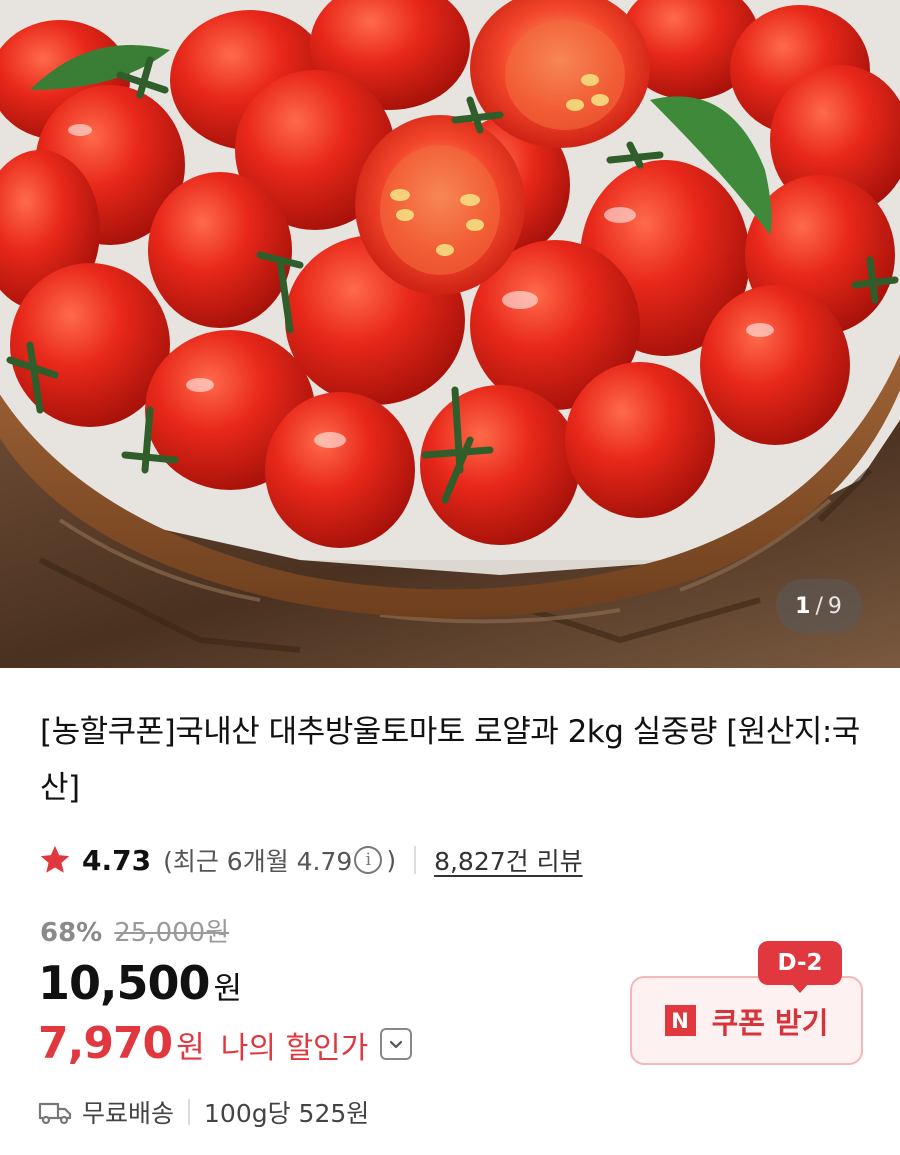 Image resolution: width=900 pixels, height=1155 pixels. Describe the element at coordinates (680, 1020) in the screenshot. I see `naver-n-icon: N` at that location.